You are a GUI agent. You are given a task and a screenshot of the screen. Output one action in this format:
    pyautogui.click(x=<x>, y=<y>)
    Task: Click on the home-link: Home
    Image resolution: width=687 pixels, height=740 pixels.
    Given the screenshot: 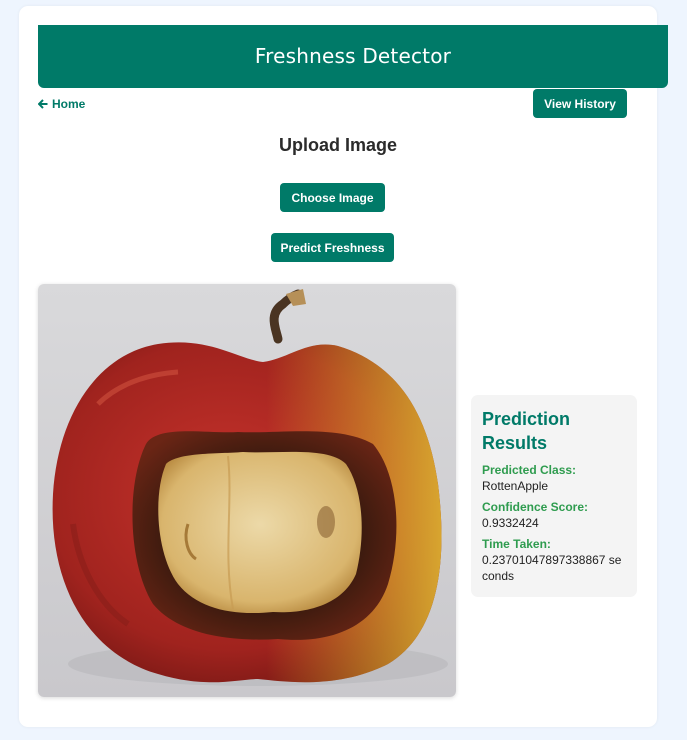 What is the action you would take?
    pyautogui.click(x=61, y=104)
    